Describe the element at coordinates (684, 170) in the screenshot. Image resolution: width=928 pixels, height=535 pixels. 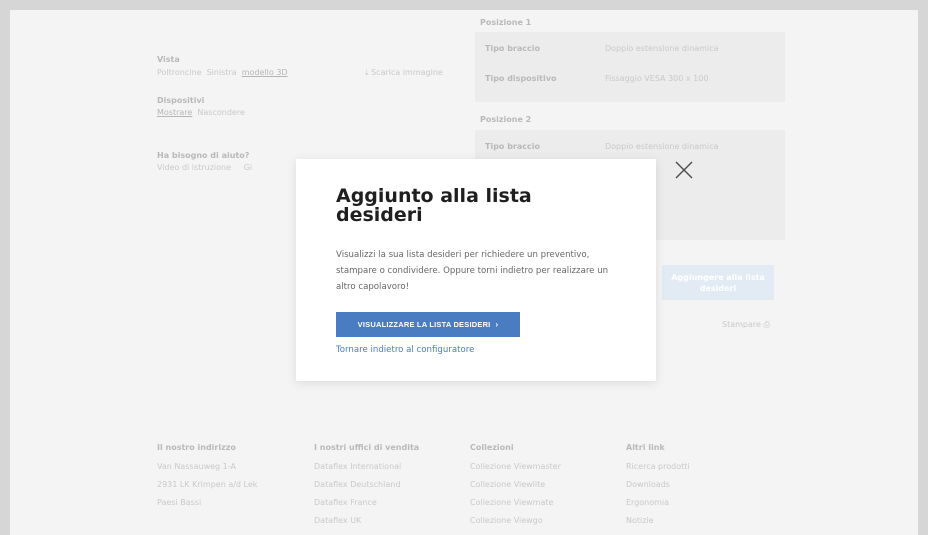
I see `close-icon` at that location.